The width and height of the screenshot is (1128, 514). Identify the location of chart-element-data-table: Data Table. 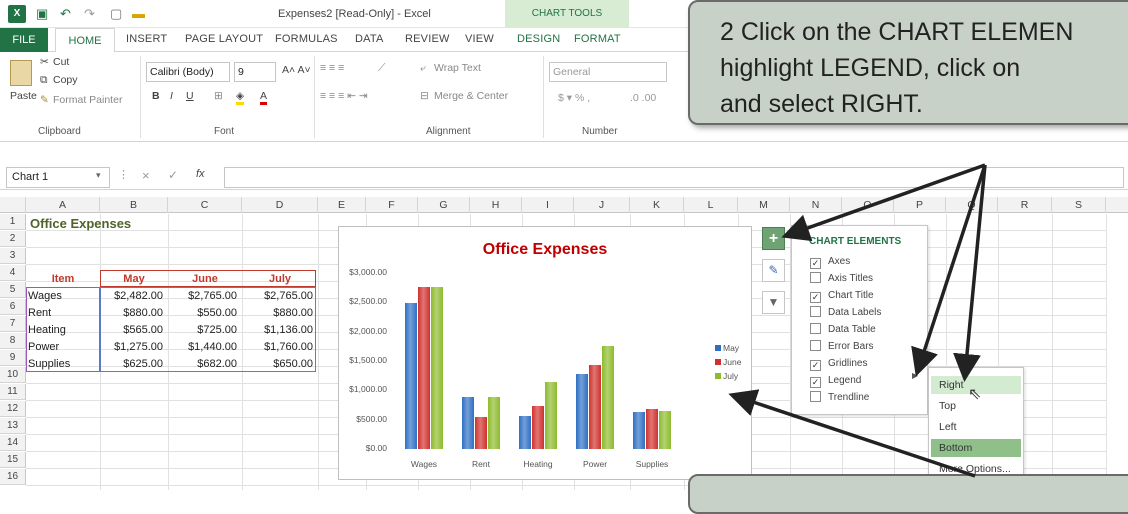
(843, 330).